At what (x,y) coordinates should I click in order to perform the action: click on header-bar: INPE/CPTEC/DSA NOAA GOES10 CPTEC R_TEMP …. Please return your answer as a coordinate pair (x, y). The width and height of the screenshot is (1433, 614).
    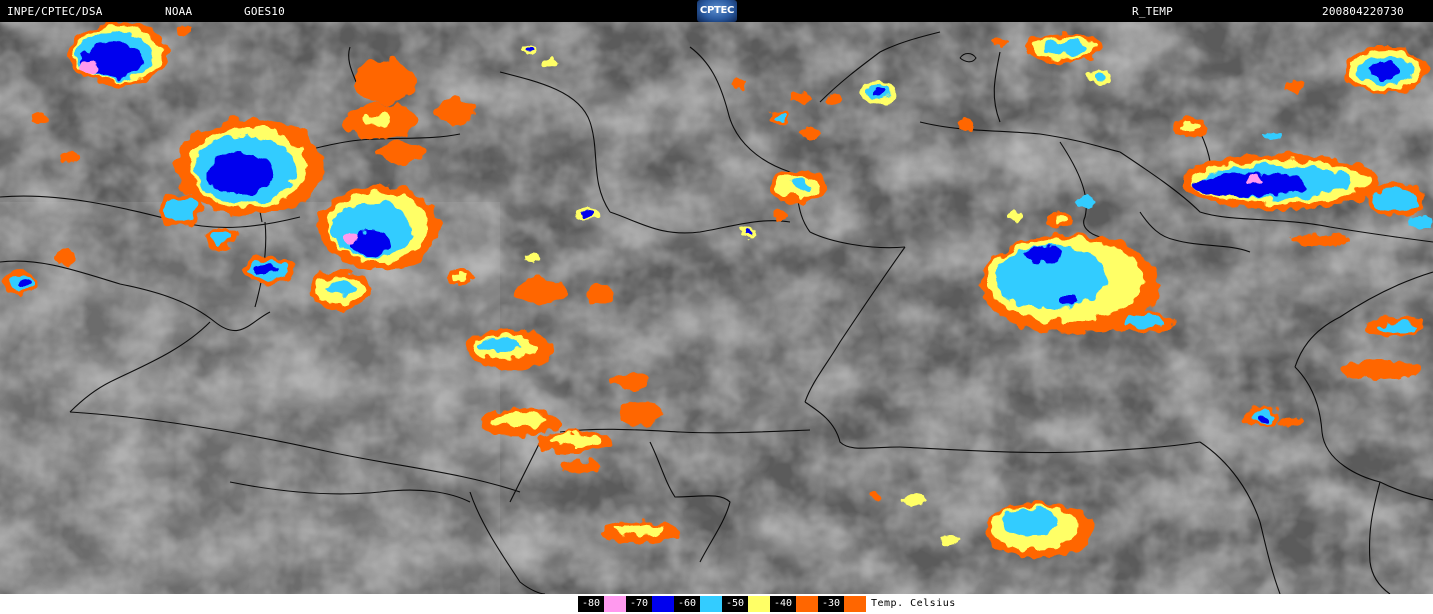
    Looking at the image, I should click on (716, 11).